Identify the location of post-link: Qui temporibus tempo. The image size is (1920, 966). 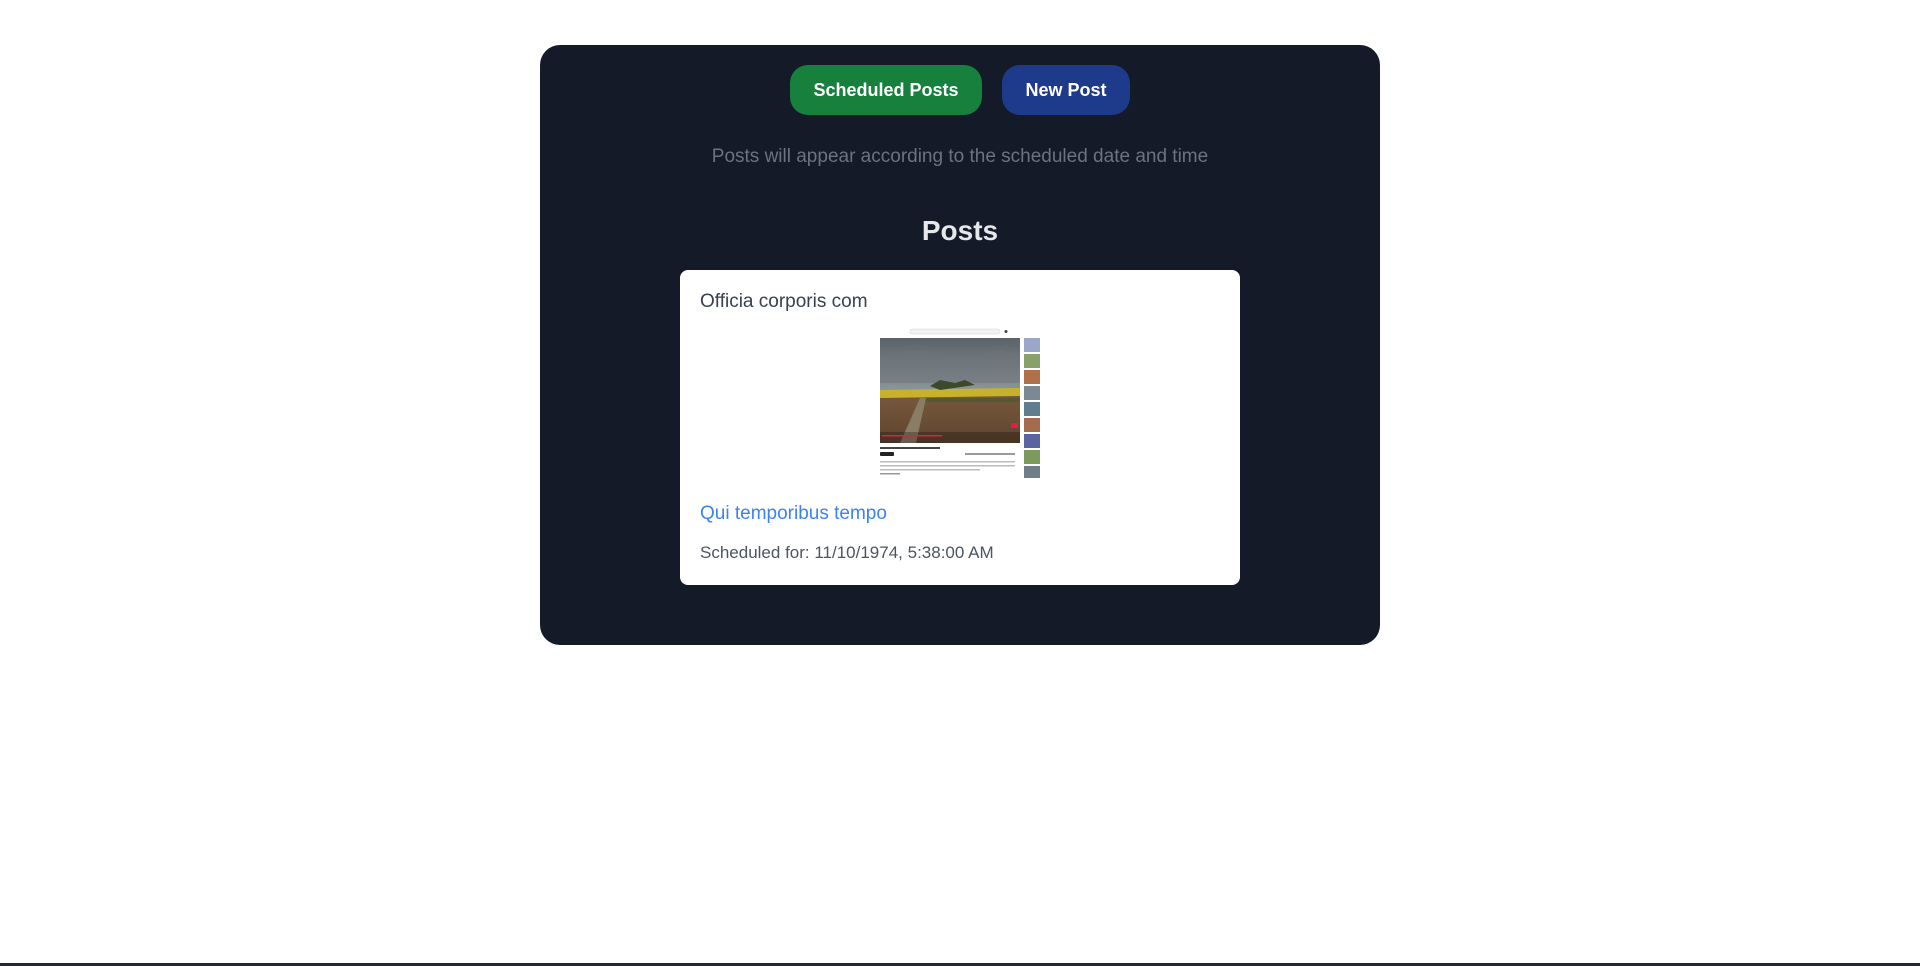
(793, 514).